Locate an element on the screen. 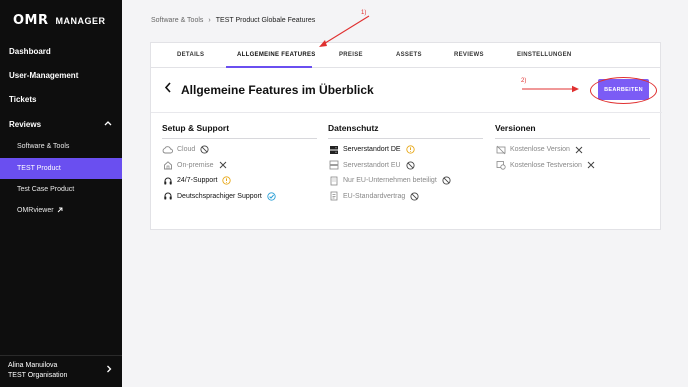 This screenshot has height=387, width=688. house-icon is located at coordinates (167, 165).